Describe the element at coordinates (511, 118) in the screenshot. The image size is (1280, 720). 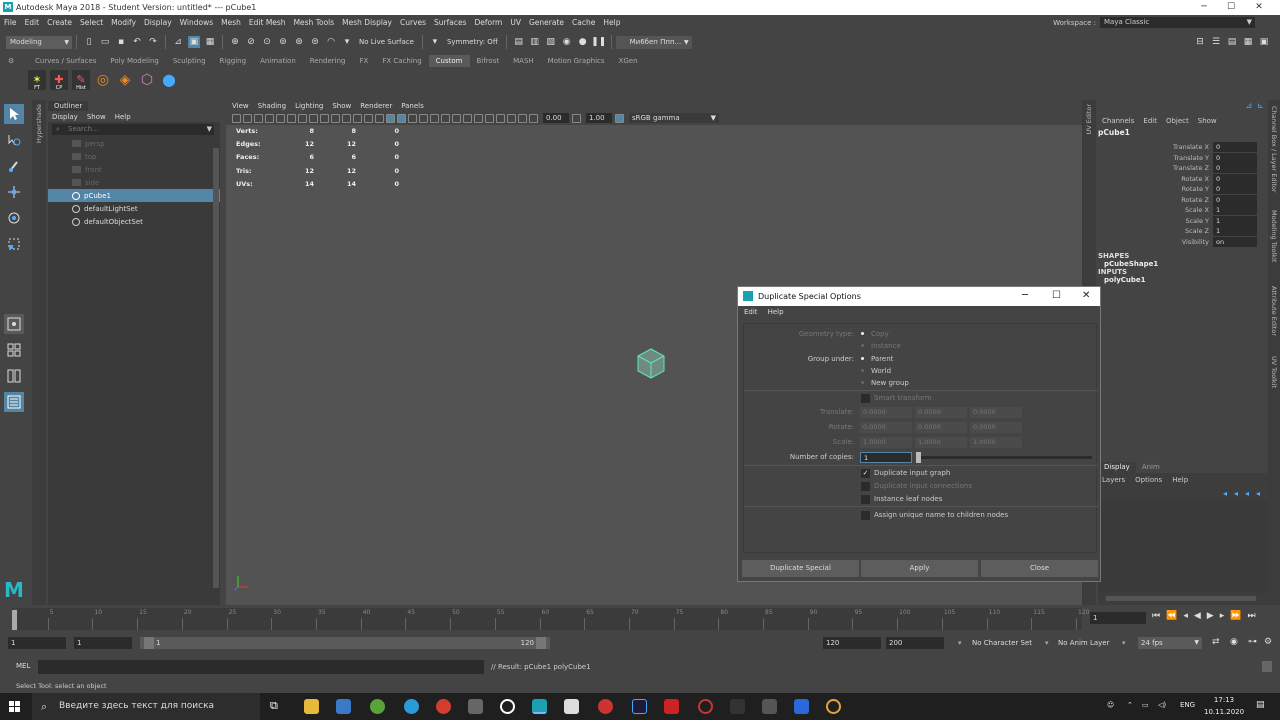
I see `xray-joints-icon` at that location.